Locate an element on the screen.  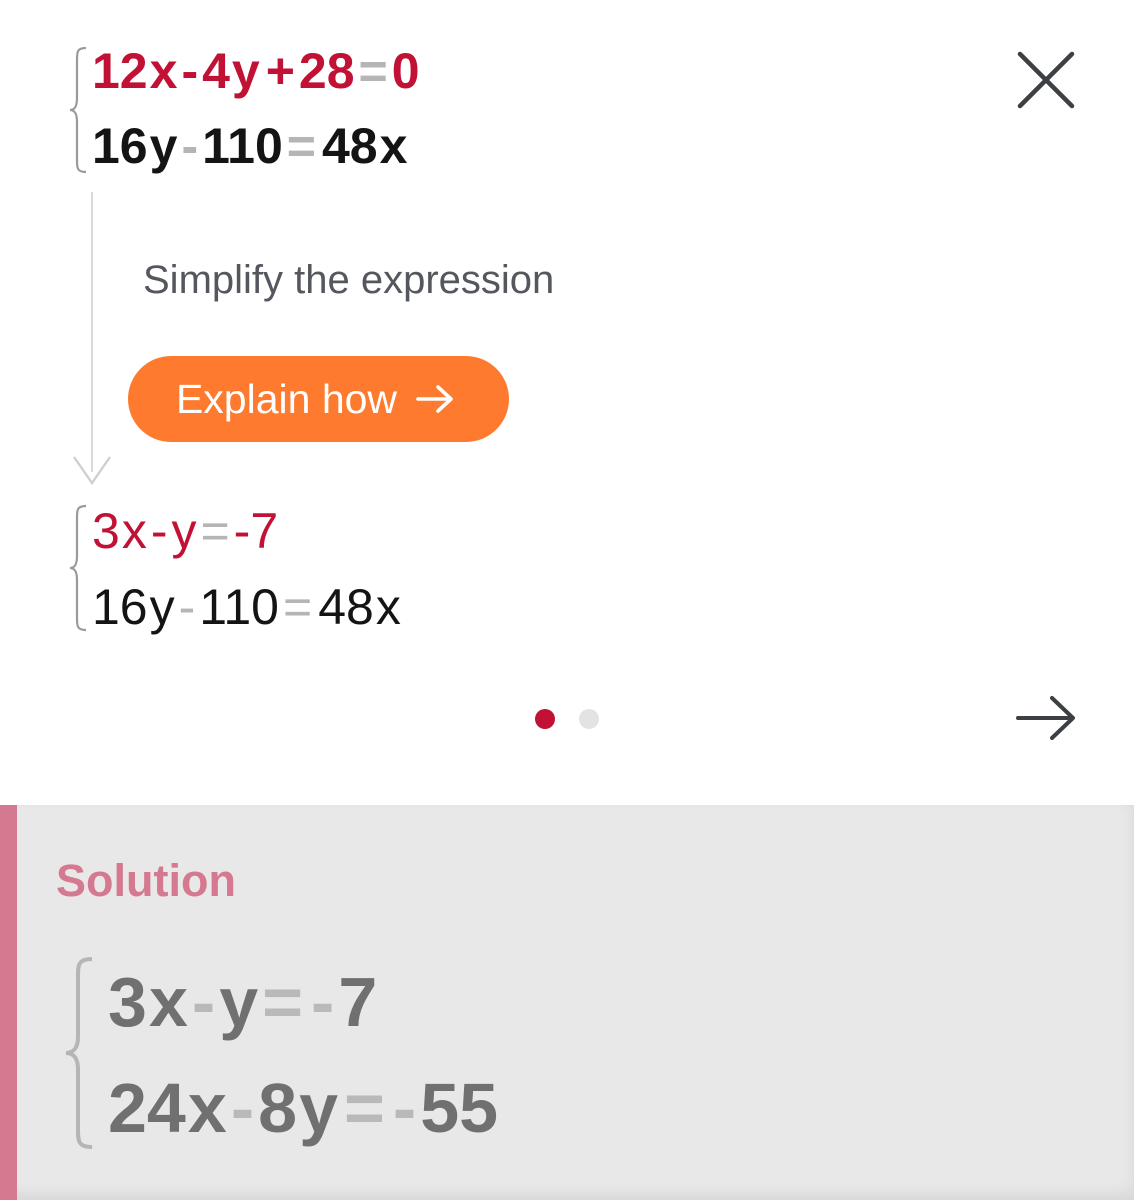
arrow-down-icon is located at coordinates (92, 471).